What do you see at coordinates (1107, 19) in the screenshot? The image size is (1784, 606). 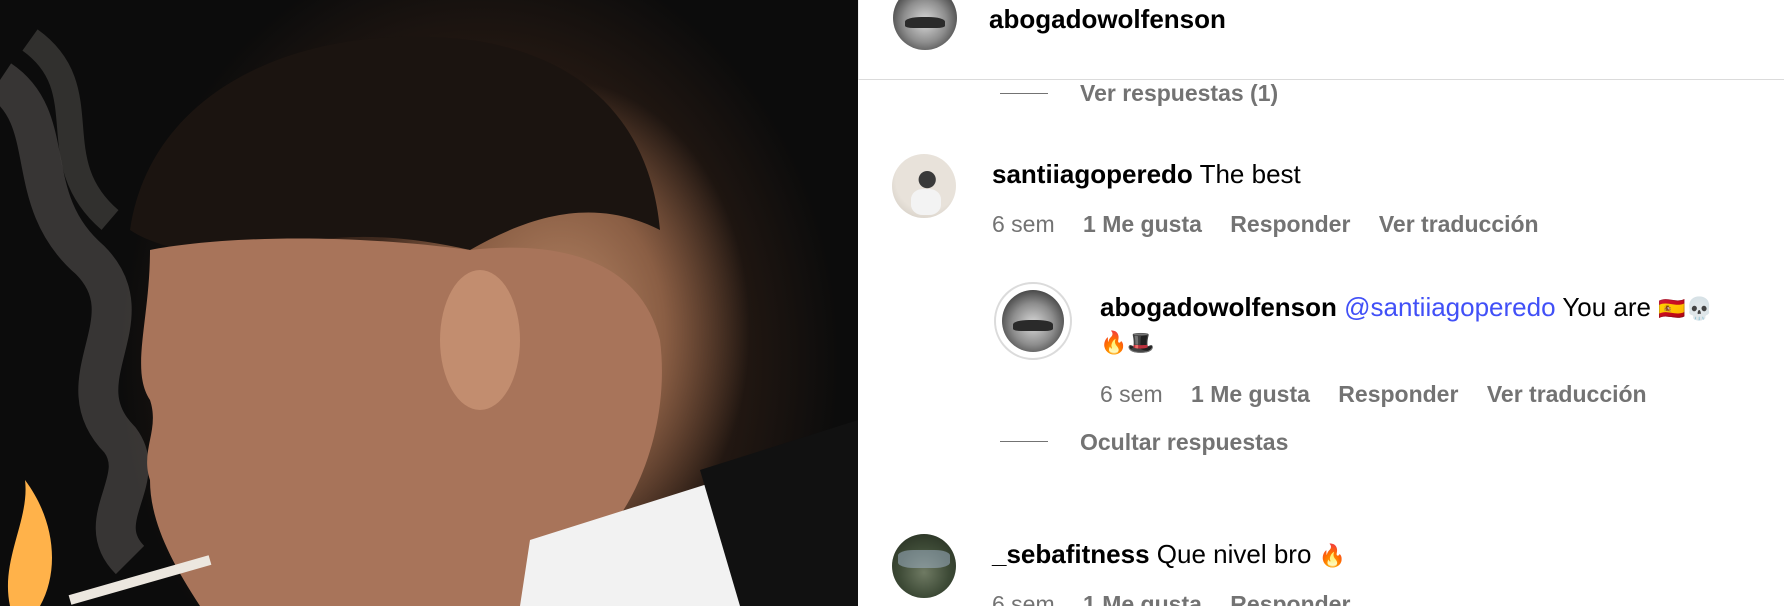 I see `author-username: abogadowolfenson` at bounding box center [1107, 19].